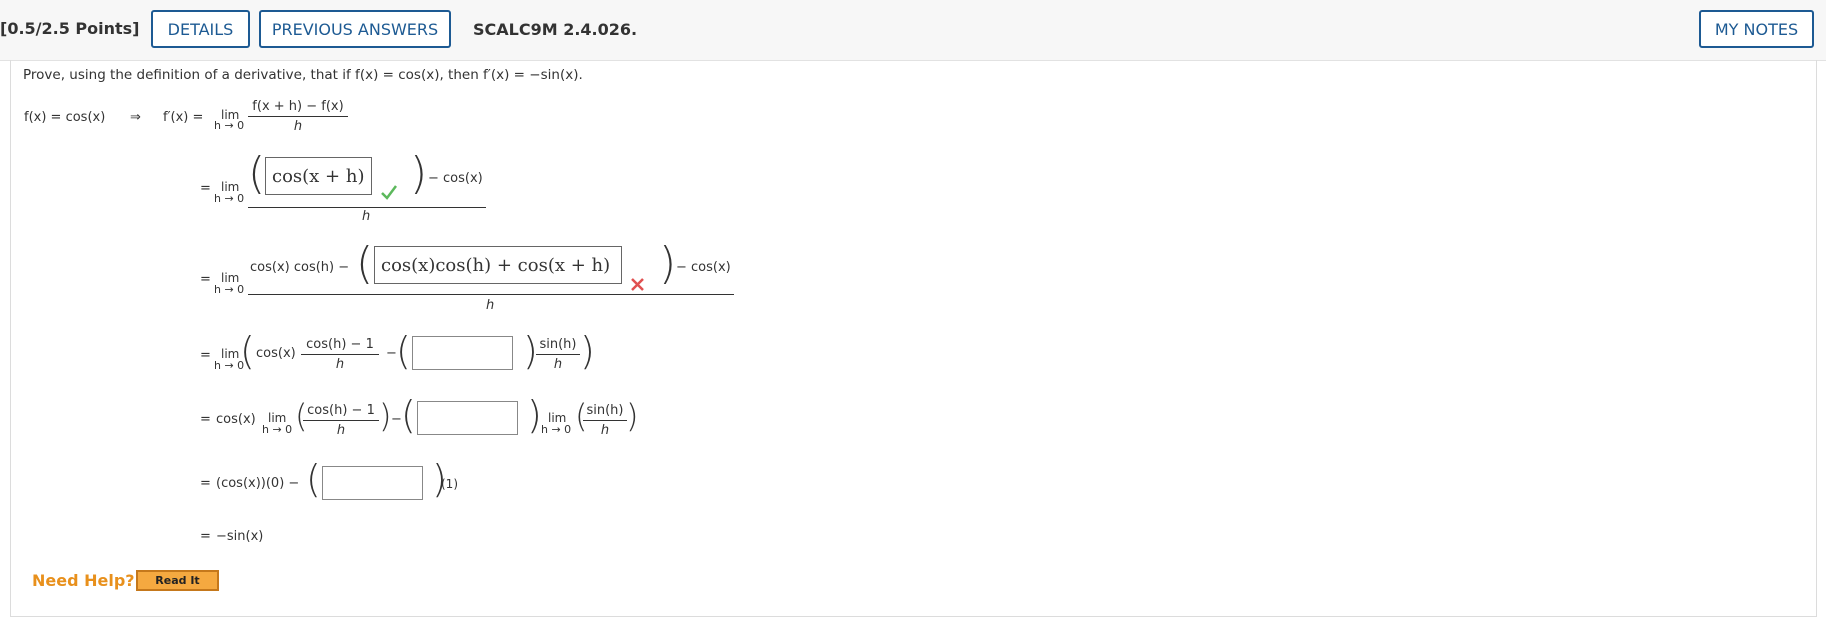 This screenshot has width=1826, height=617. What do you see at coordinates (300, 267) in the screenshot?
I see `expanded-numerator: cos(x) cos(h) −` at bounding box center [300, 267].